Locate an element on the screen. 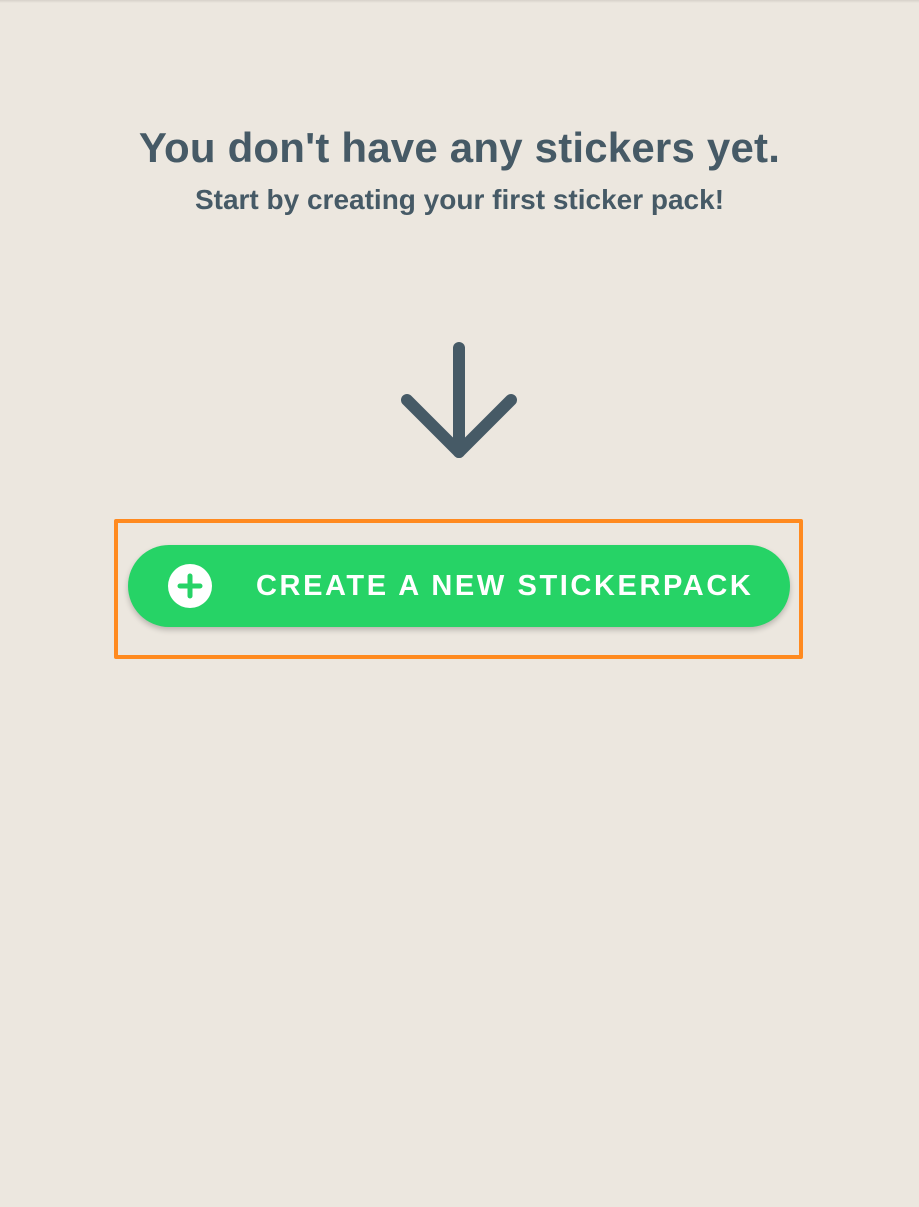 The width and height of the screenshot is (919, 1207). arrow-down-icon is located at coordinates (459, 400).